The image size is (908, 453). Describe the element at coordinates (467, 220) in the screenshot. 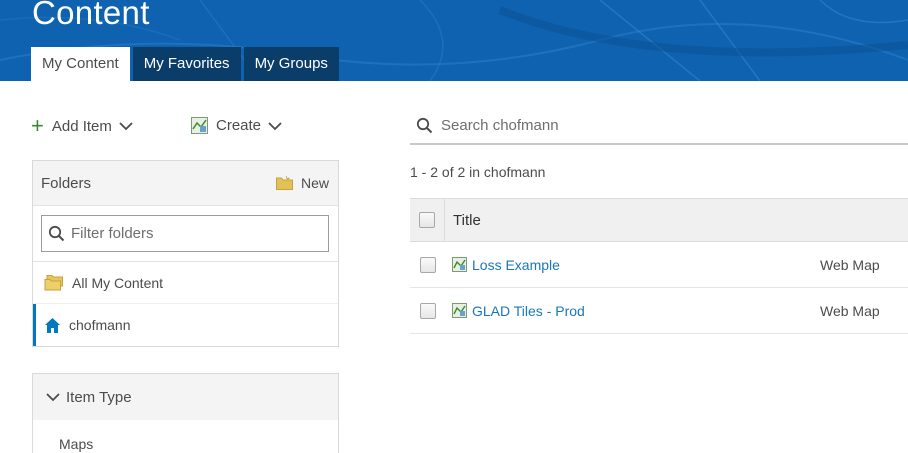

I see `column-header-title: Title` at that location.